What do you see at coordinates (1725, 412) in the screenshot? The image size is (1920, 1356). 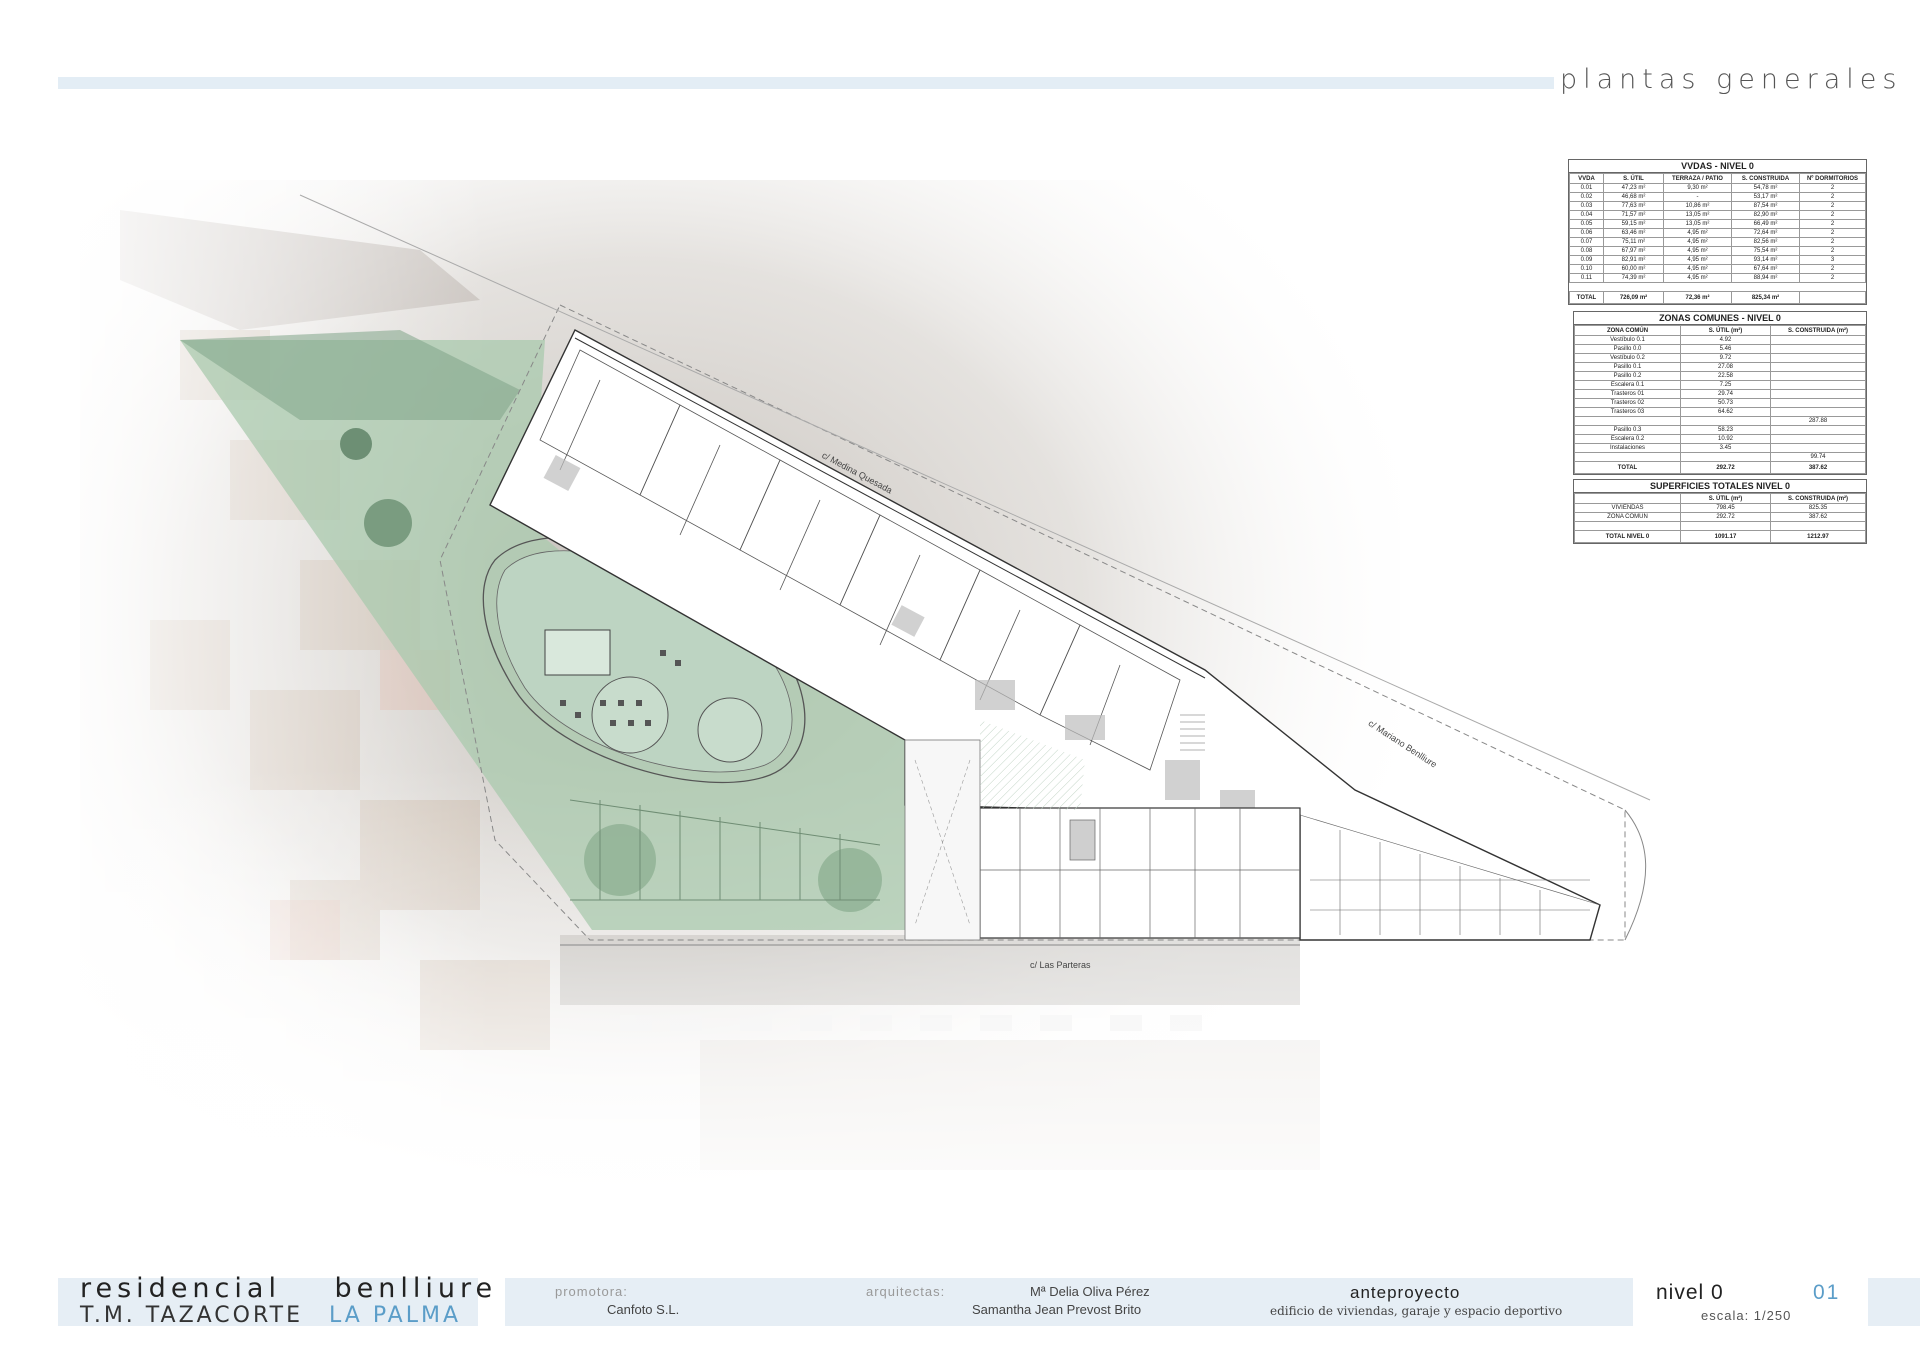 I see `table-cell: 64.62` at bounding box center [1725, 412].